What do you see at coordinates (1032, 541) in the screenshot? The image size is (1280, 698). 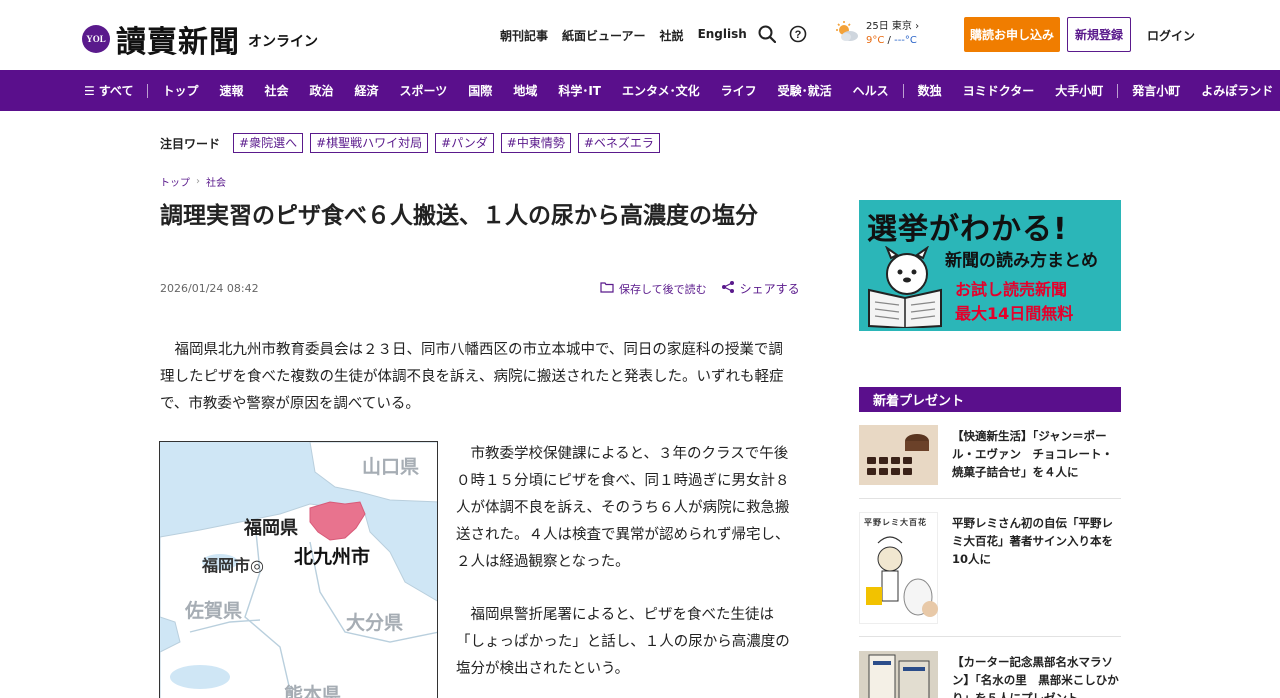 I see `present-title: 平野レミさん初の自伝「平野レミ大百花」著者サイン入り本を10人に` at bounding box center [1032, 541].